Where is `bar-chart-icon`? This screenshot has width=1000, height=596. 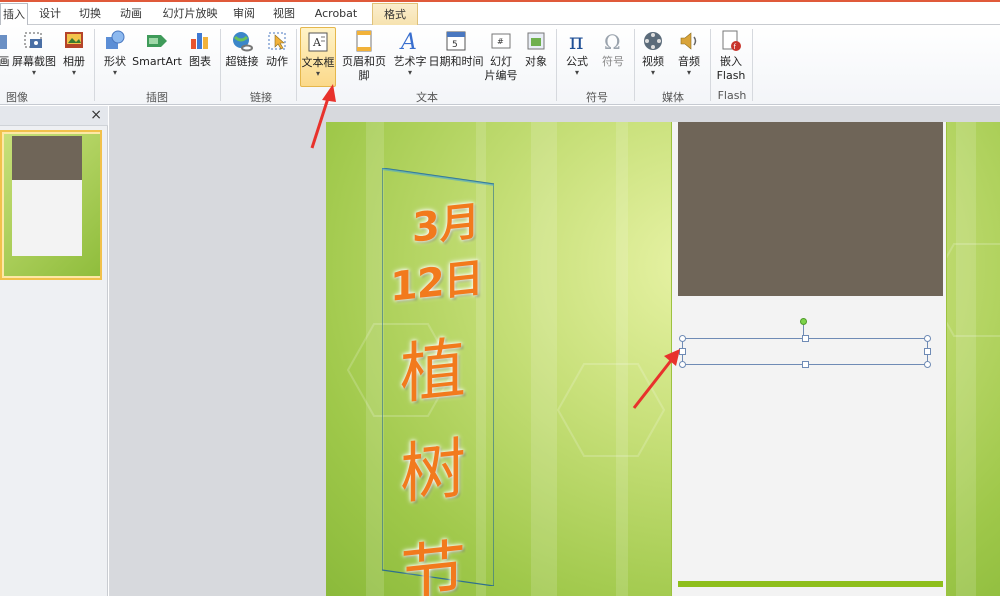
bar-chart-icon is located at coordinates (200, 41).